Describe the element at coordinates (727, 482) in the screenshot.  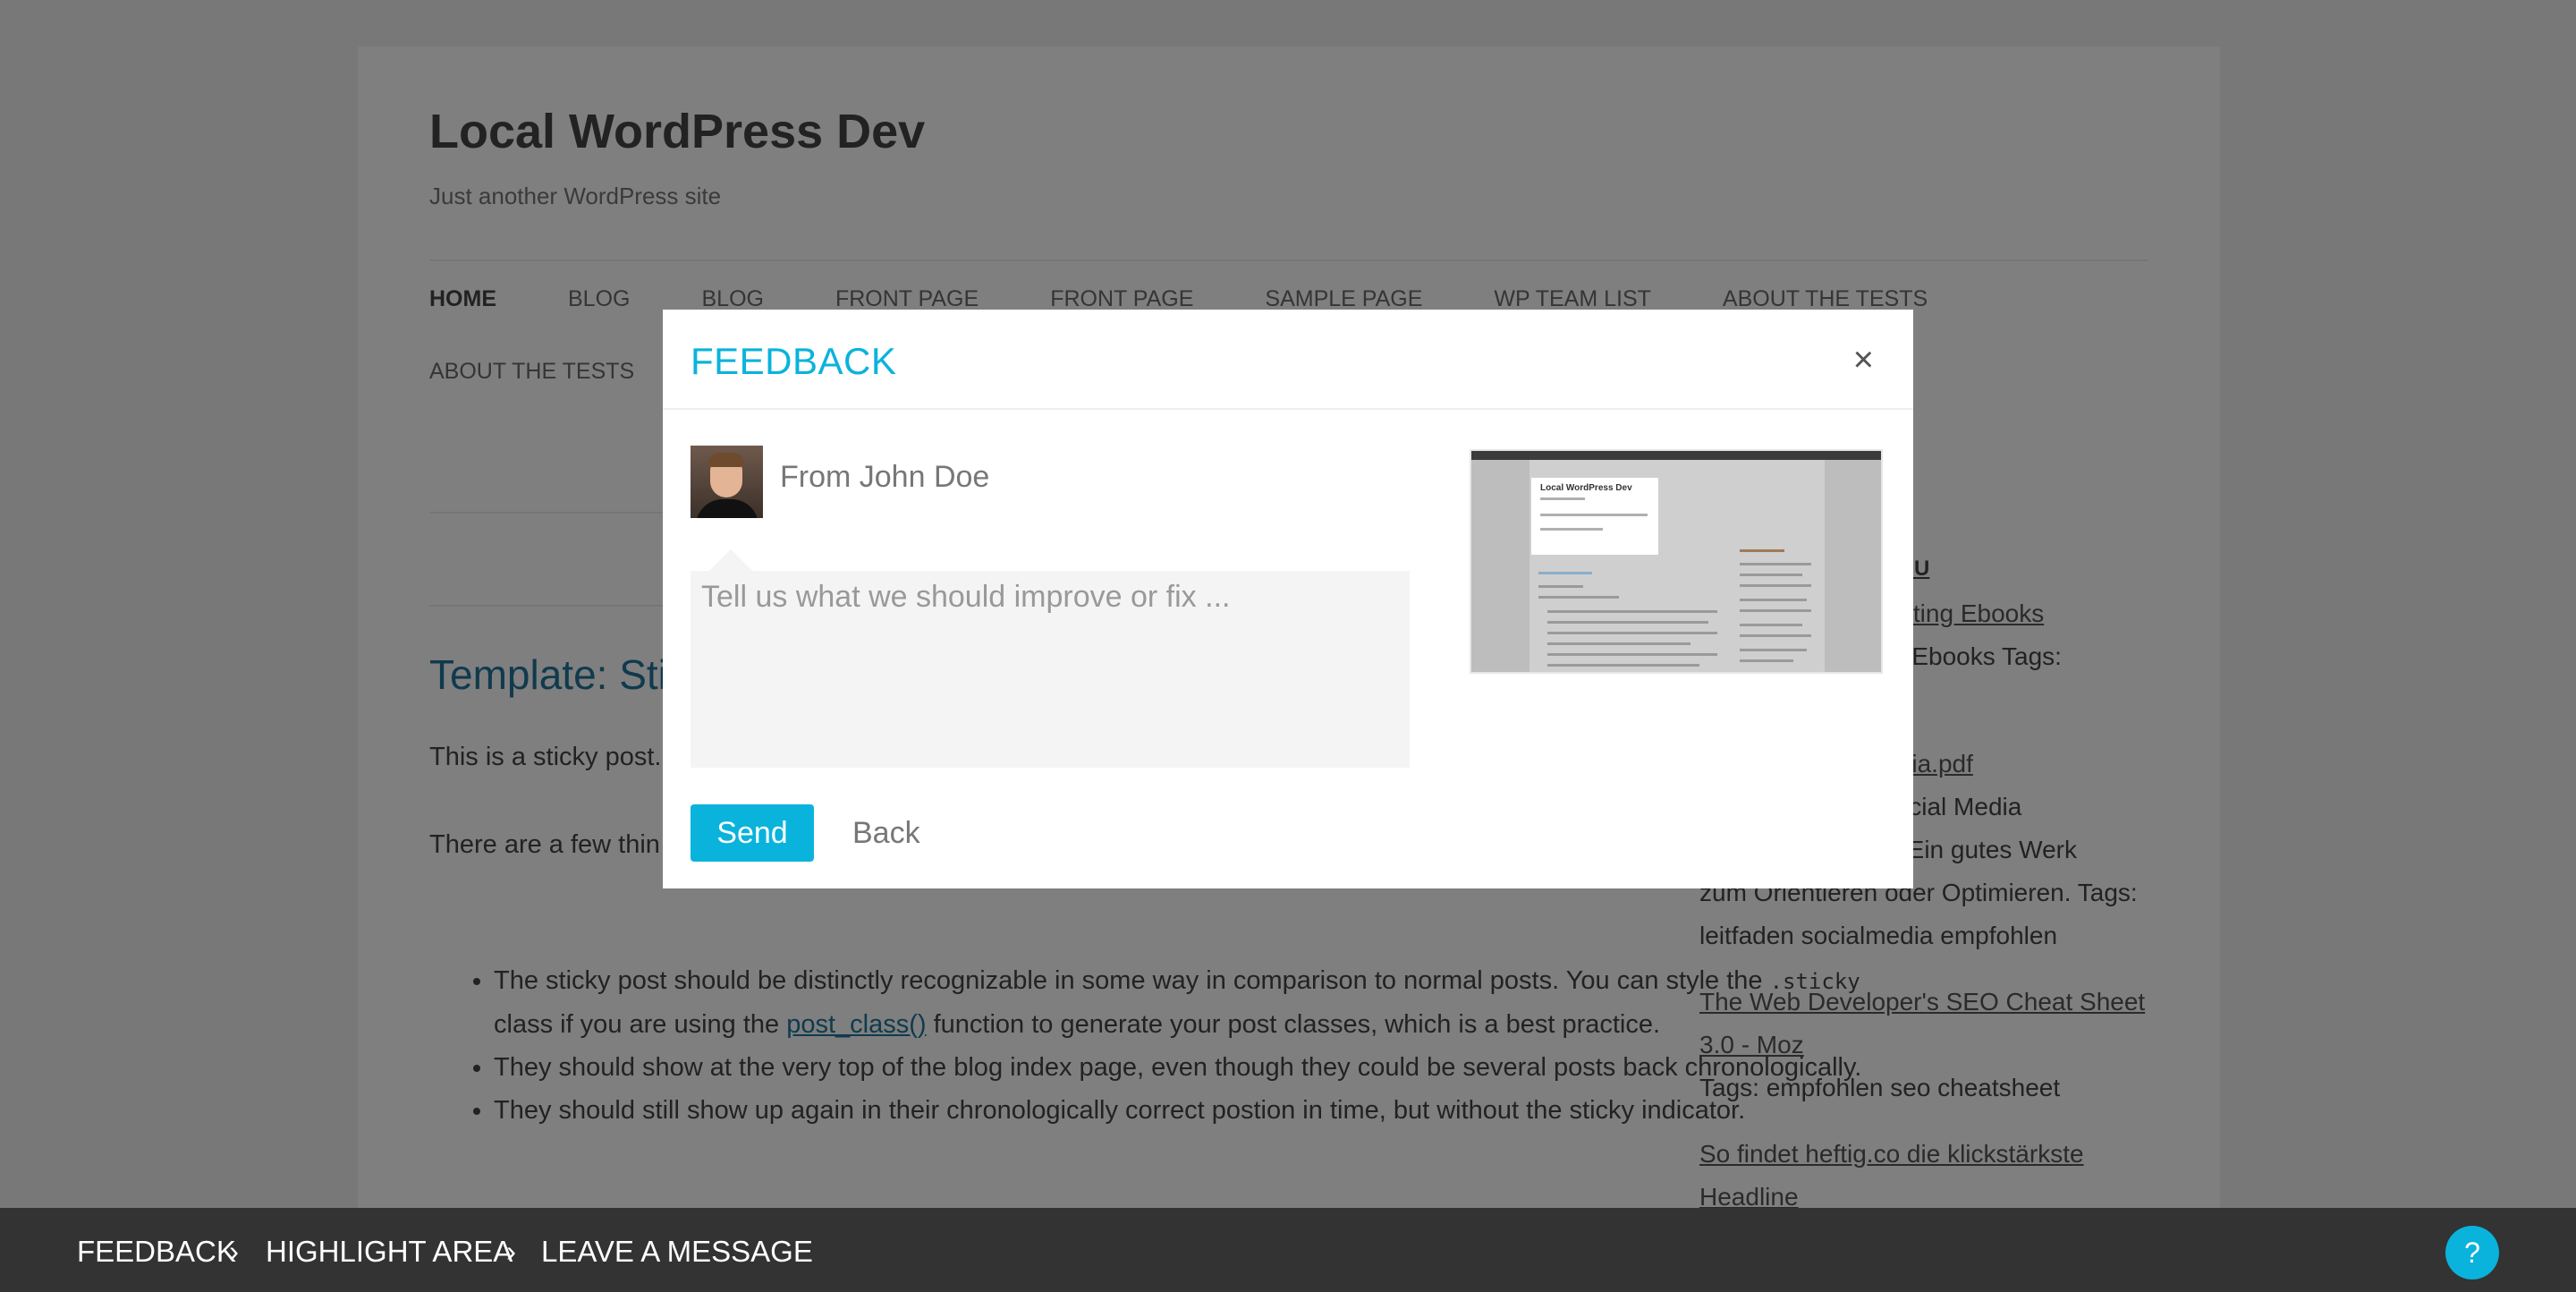
I see `avatar` at that location.